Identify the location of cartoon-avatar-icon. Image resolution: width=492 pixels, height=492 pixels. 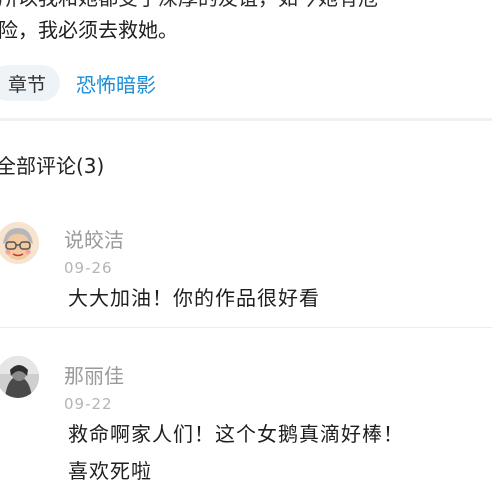
(19, 243).